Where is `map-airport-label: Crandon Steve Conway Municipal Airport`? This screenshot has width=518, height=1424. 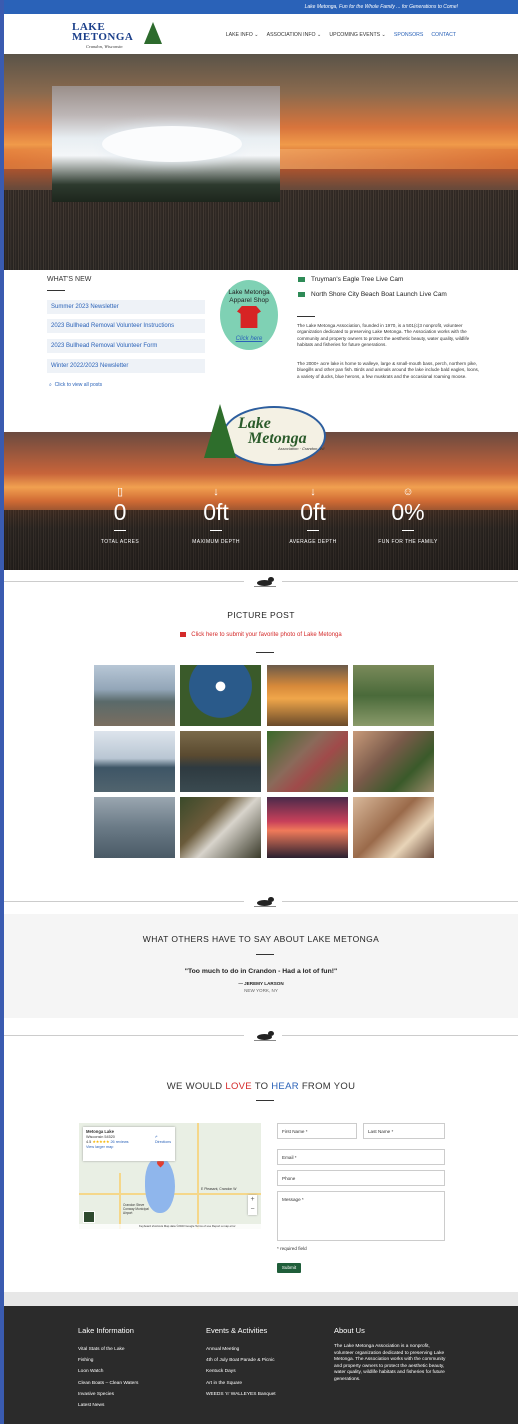
map-airport-label: Crandon Steve Conway Municipal Airport is located at coordinates (136, 1209).